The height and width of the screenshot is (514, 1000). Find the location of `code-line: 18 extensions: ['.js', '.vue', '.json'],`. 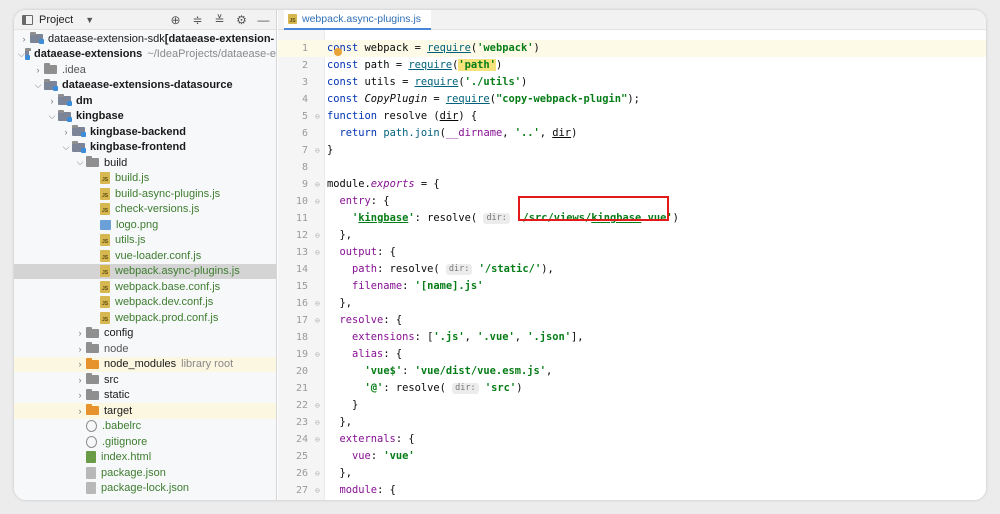

code-line: 18 extensions: ['.js', '.vue', '.json'], is located at coordinates (632, 337).